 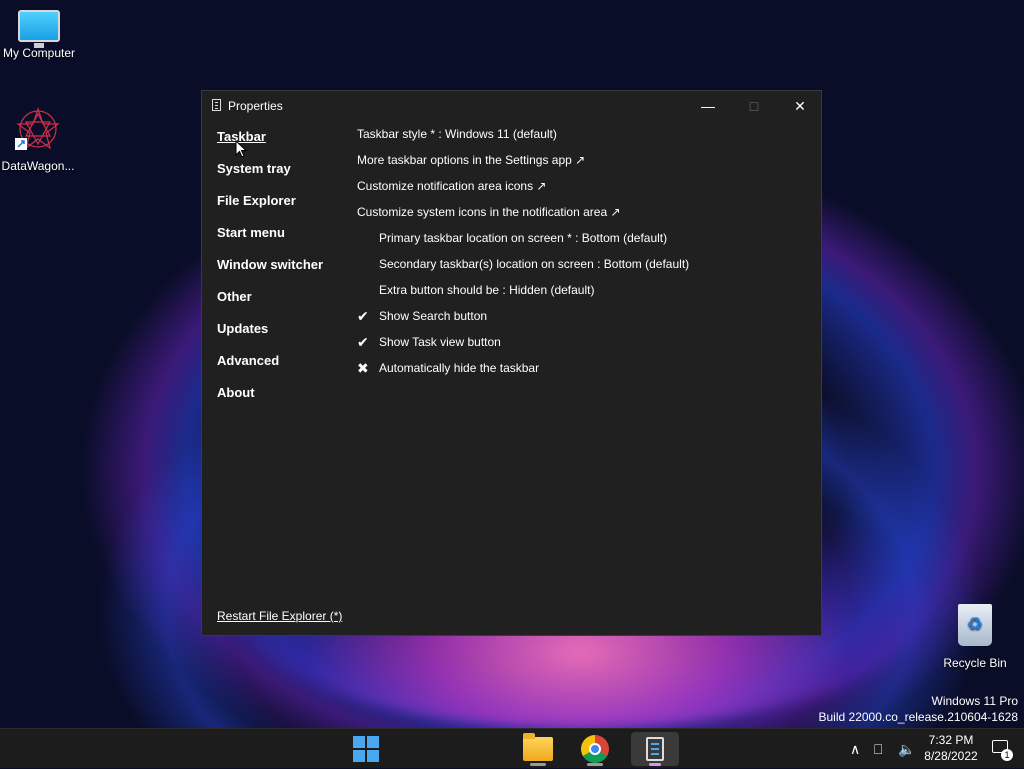 What do you see at coordinates (363, 368) in the screenshot?
I see `cross-icon: ✖` at bounding box center [363, 368].